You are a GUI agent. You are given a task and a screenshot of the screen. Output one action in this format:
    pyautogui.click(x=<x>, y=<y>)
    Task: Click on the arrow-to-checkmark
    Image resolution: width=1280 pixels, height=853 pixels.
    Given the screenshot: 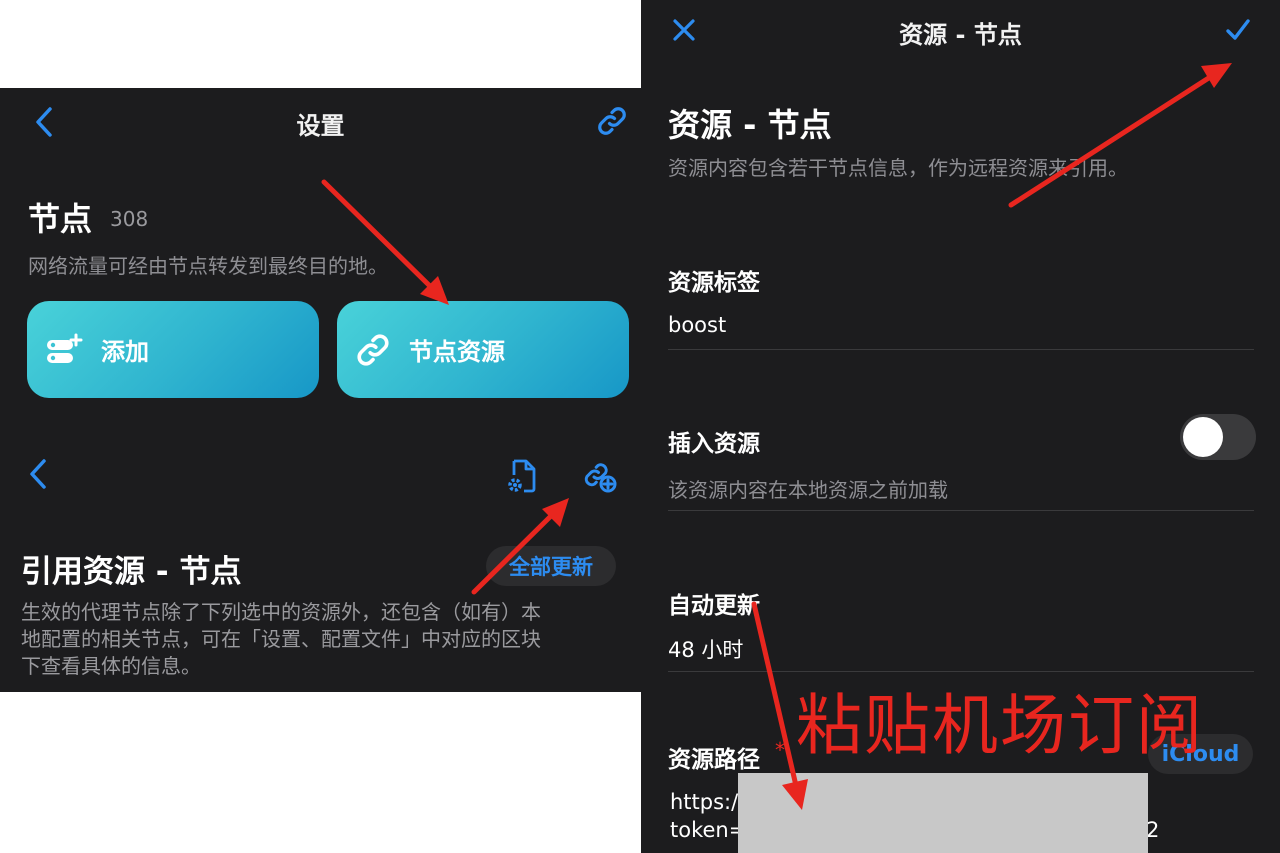 What is the action you would take?
    pyautogui.click(x=1114, y=138)
    